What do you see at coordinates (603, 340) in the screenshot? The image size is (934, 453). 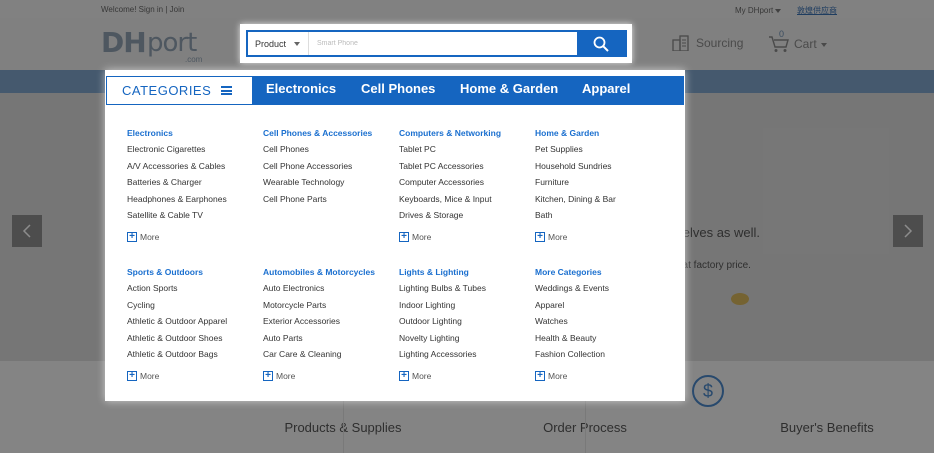 I see `list-item: Health & Beauty` at bounding box center [603, 340].